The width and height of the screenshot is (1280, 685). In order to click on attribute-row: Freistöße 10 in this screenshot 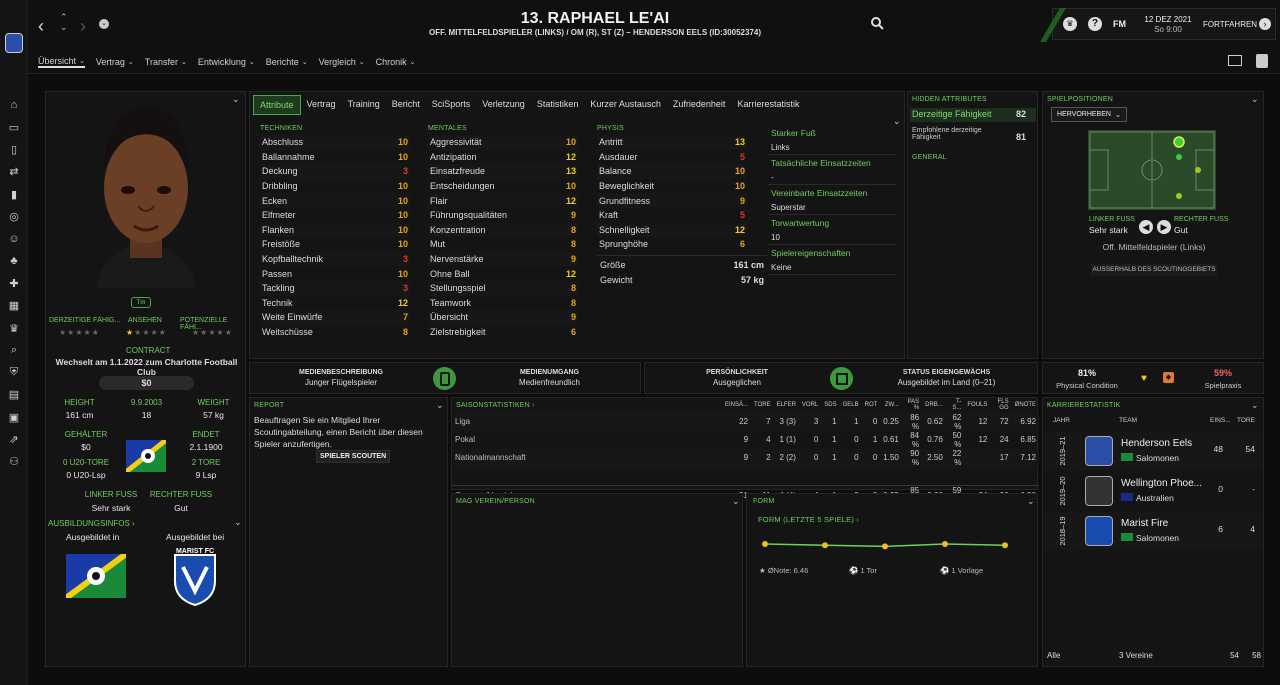, I will do `click(335, 244)`.